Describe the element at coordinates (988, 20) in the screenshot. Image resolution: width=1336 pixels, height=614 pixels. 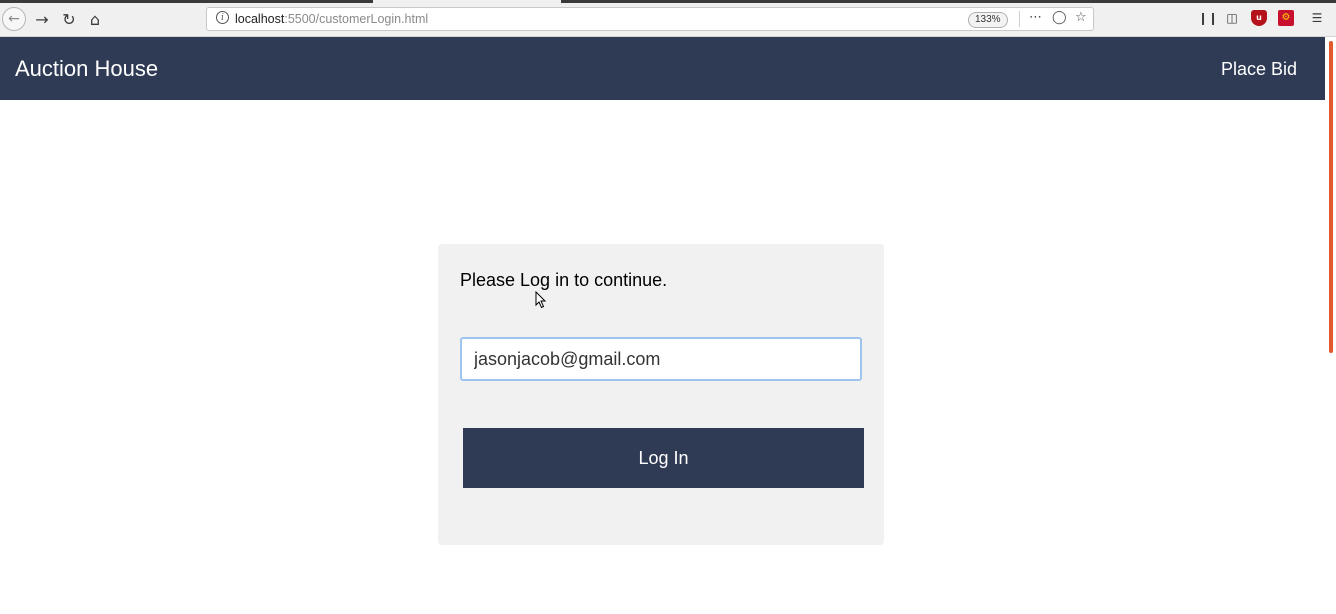
I see `zoom-badge: 133%` at that location.